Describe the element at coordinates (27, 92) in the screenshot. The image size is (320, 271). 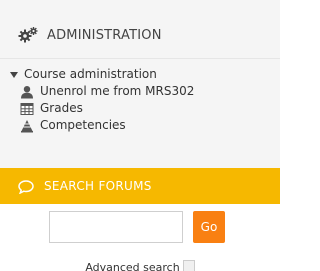
I see `user-icon` at that location.